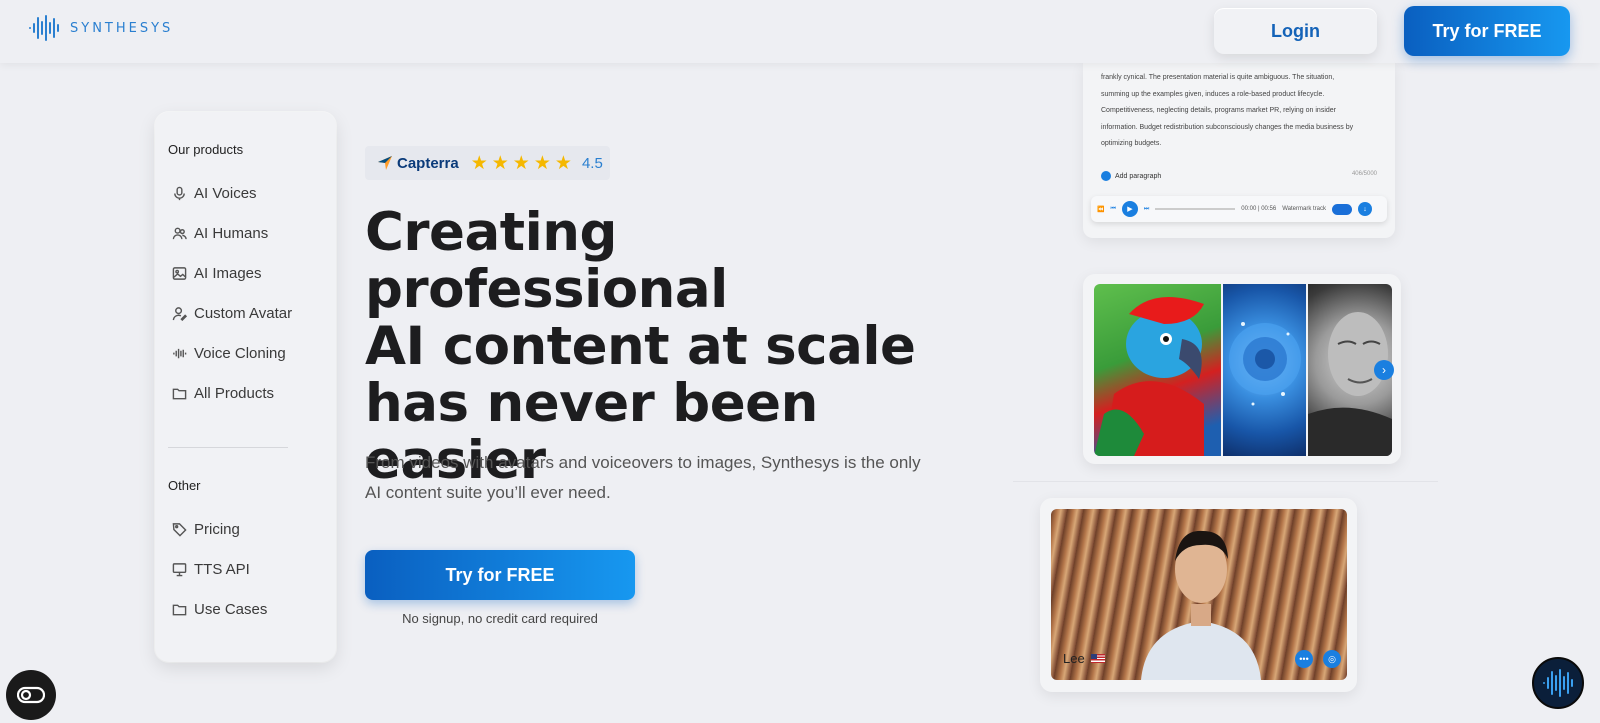 This screenshot has width=1600, height=723. What do you see at coordinates (1146, 209) in the screenshot?
I see `skip-forward-icon: ⏭` at bounding box center [1146, 209].